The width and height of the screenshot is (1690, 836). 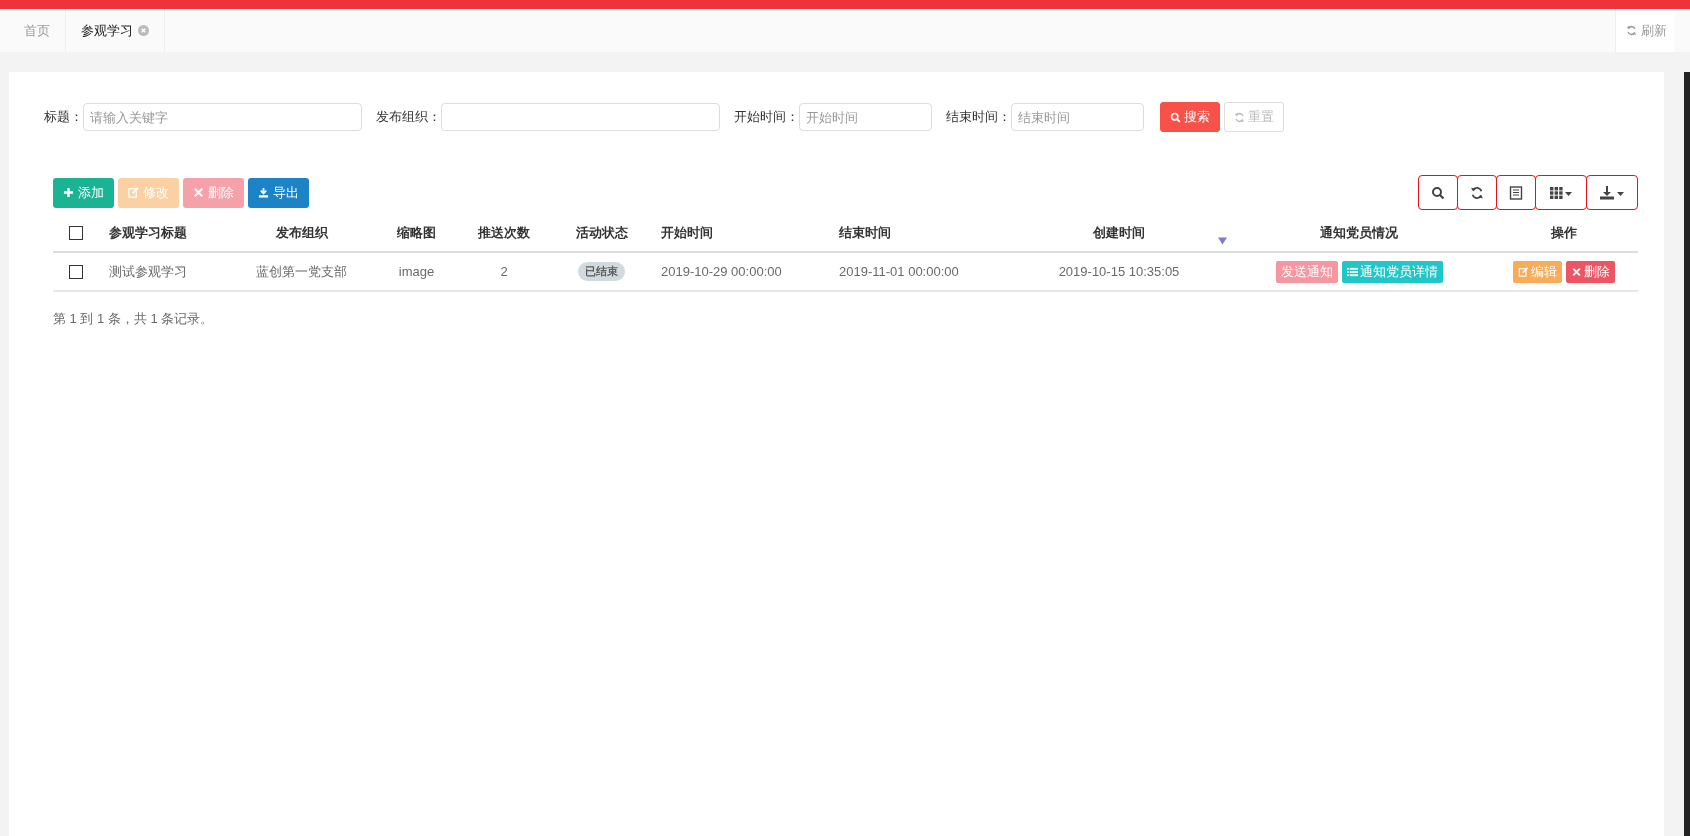 I want to click on row-checkbox, so click(x=76, y=271).